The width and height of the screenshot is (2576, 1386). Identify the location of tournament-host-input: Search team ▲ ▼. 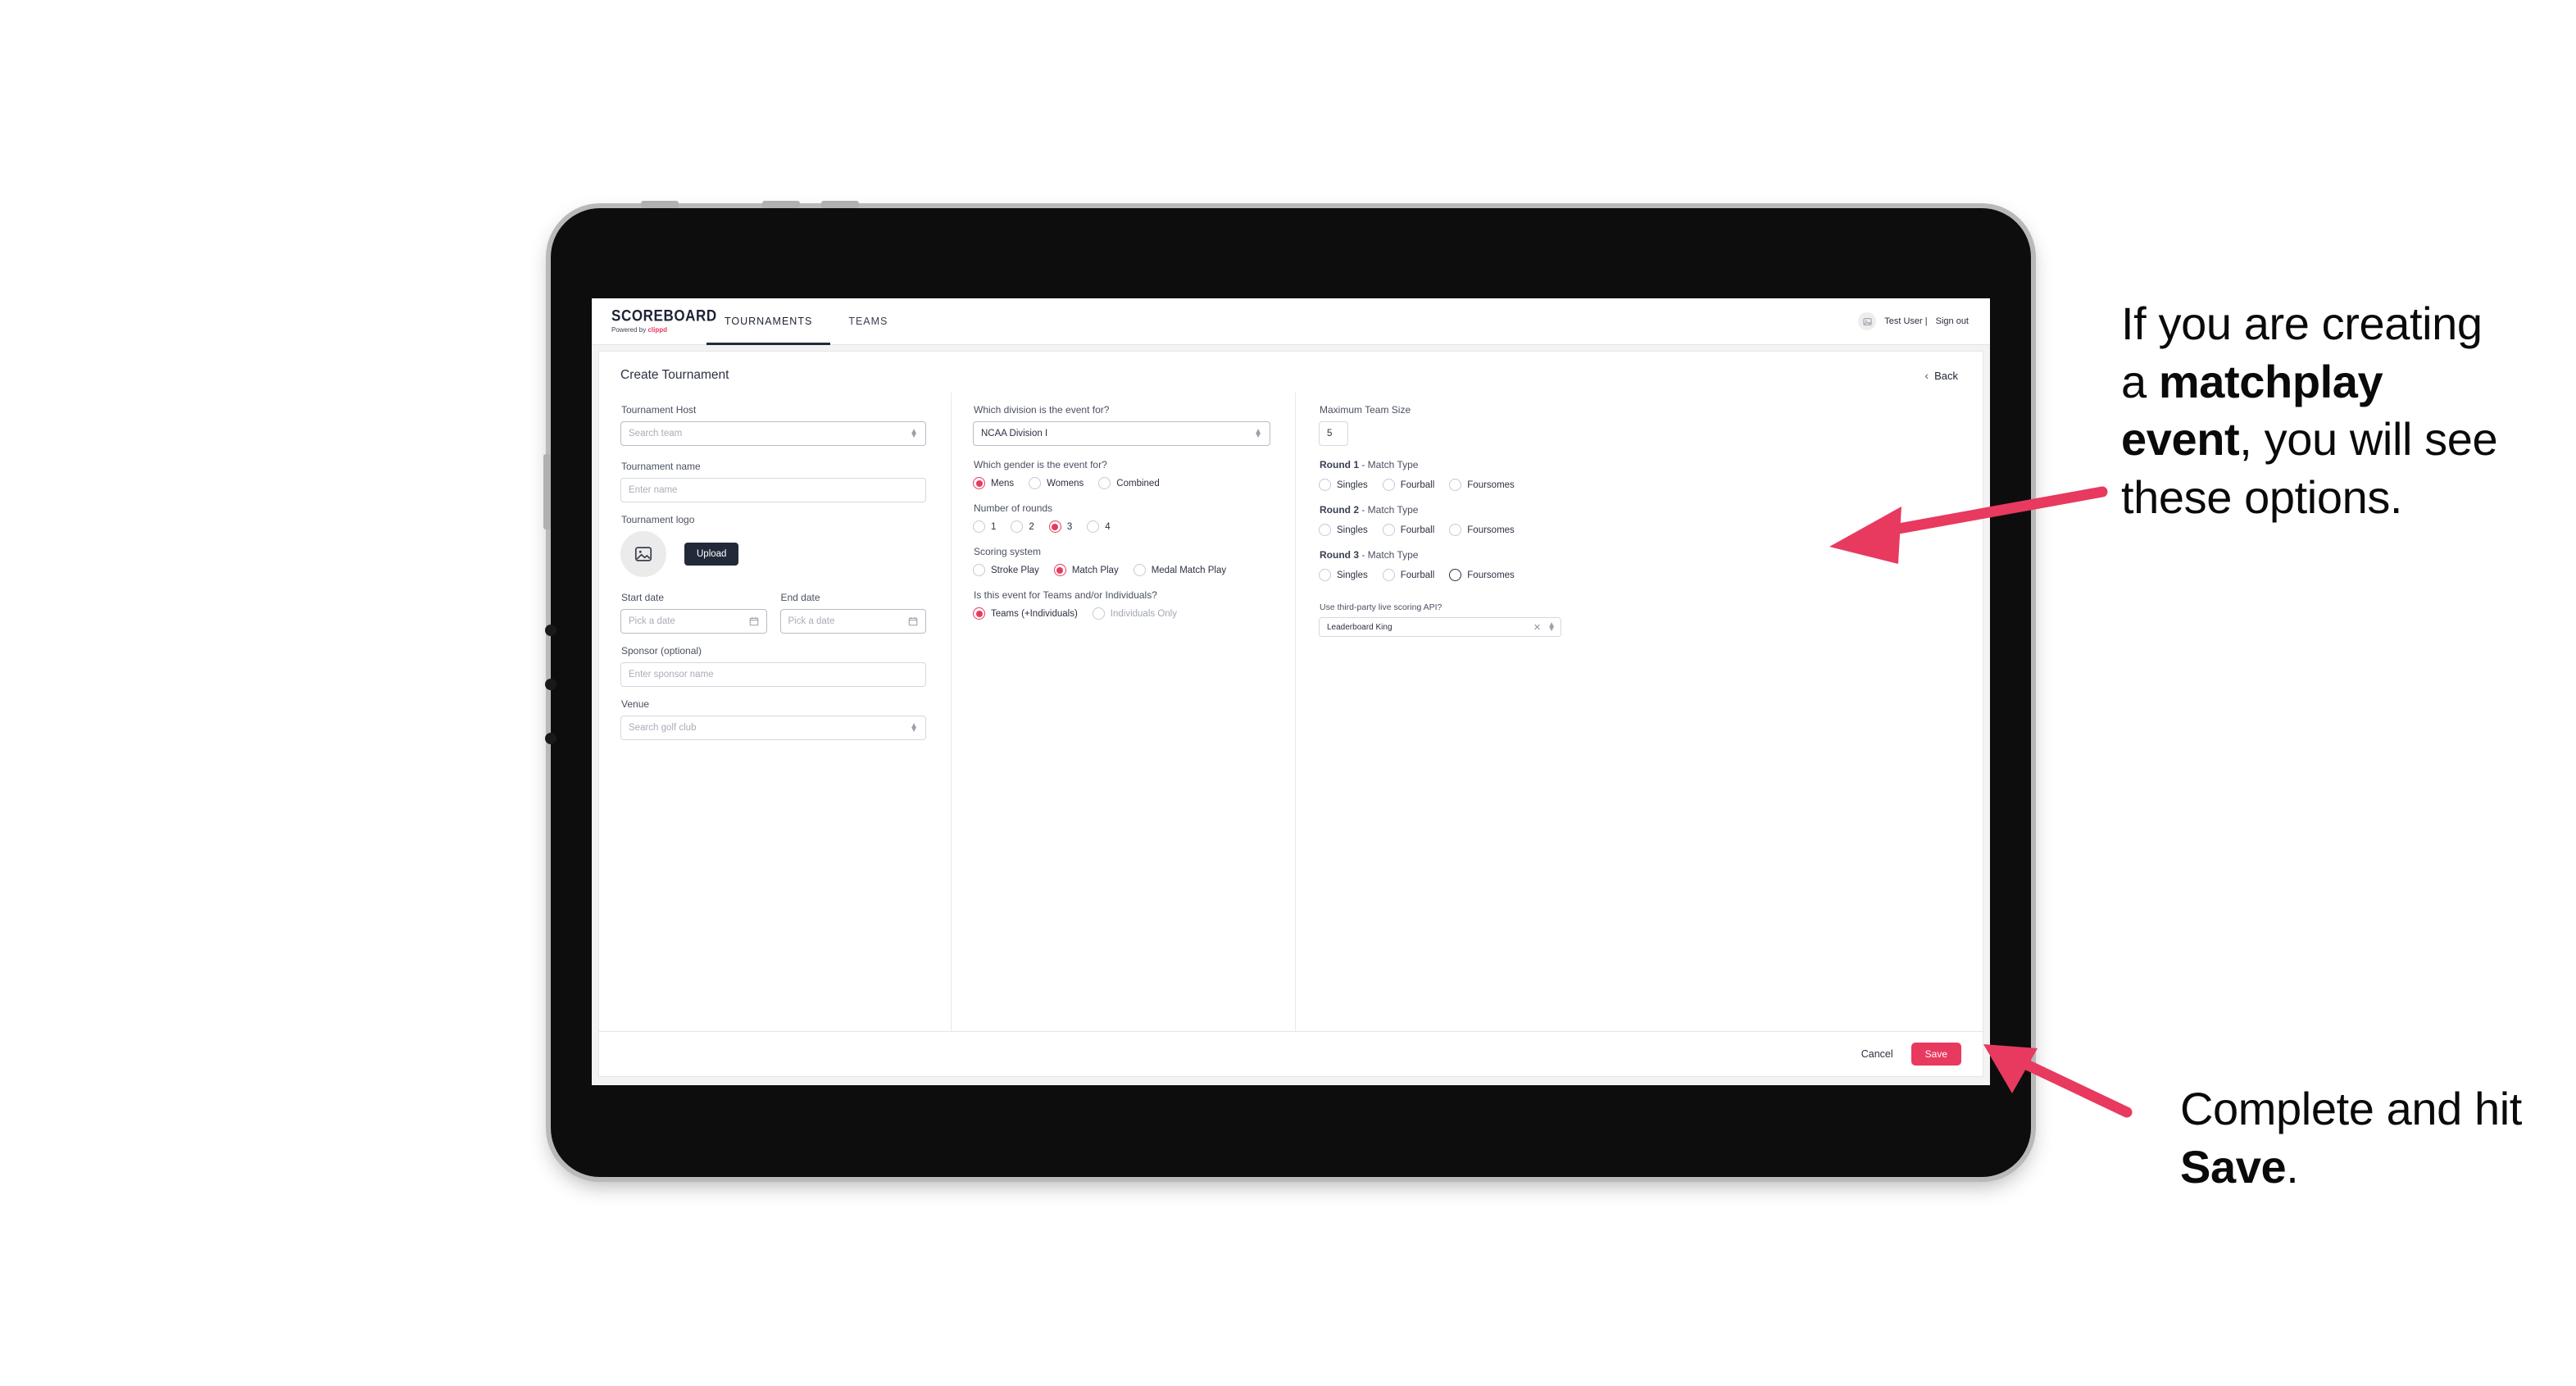
(773, 433).